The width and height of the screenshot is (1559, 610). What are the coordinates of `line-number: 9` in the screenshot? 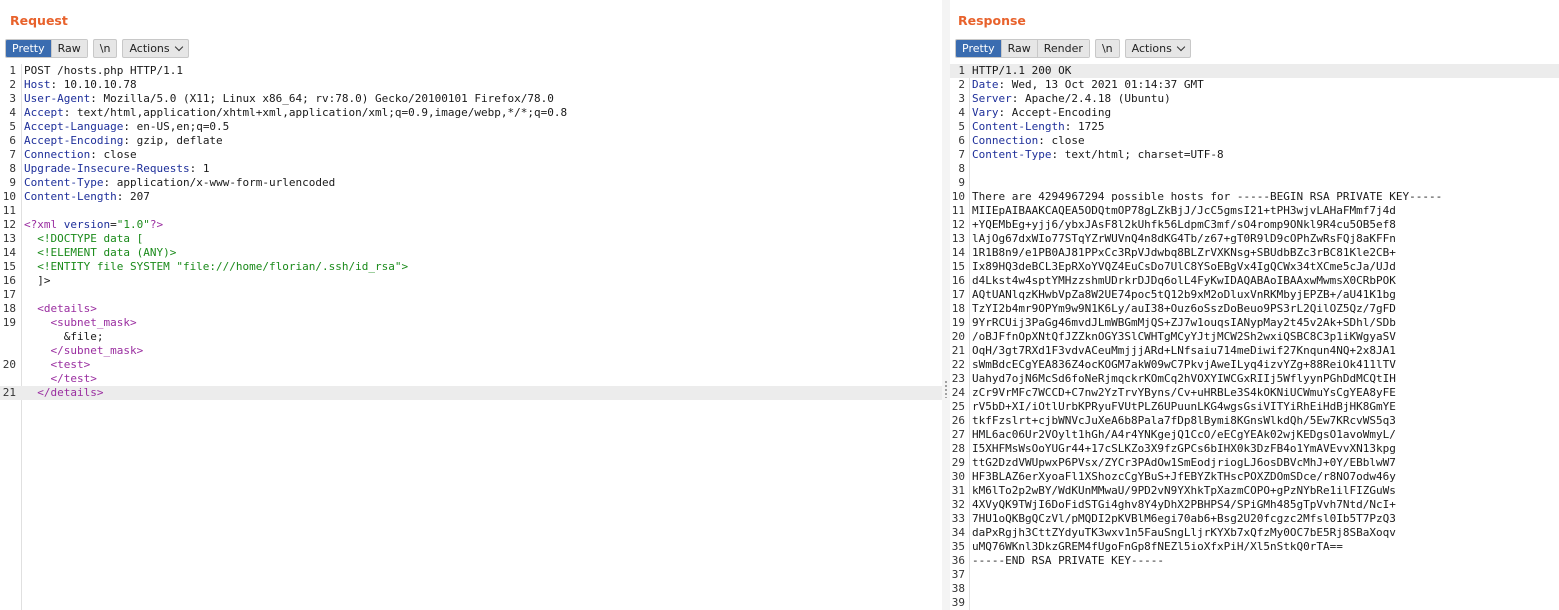 It's located at (961, 182).